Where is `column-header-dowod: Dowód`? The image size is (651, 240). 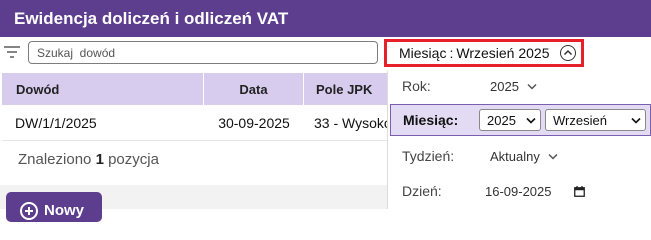
column-header-dowod: Dowód is located at coordinates (103, 89).